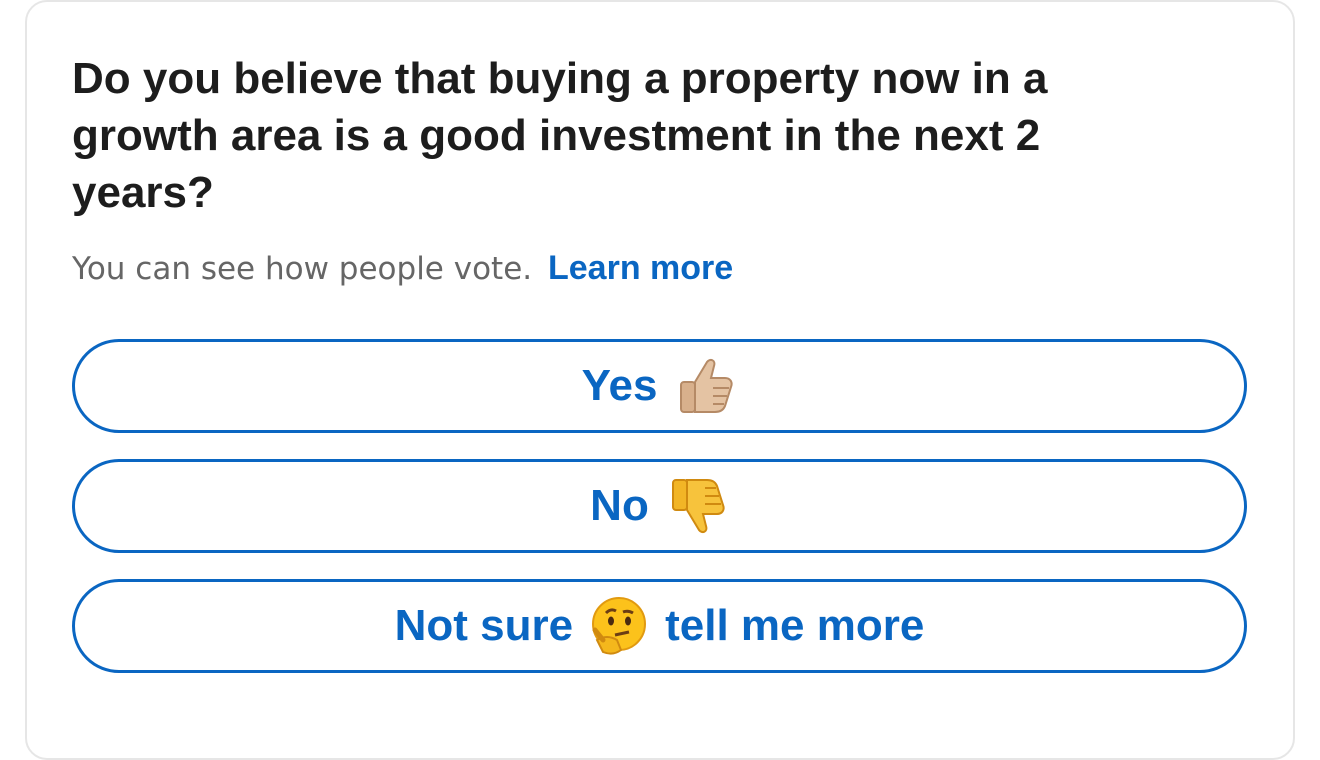  What do you see at coordinates (619, 505) in the screenshot?
I see `option-label: No` at bounding box center [619, 505].